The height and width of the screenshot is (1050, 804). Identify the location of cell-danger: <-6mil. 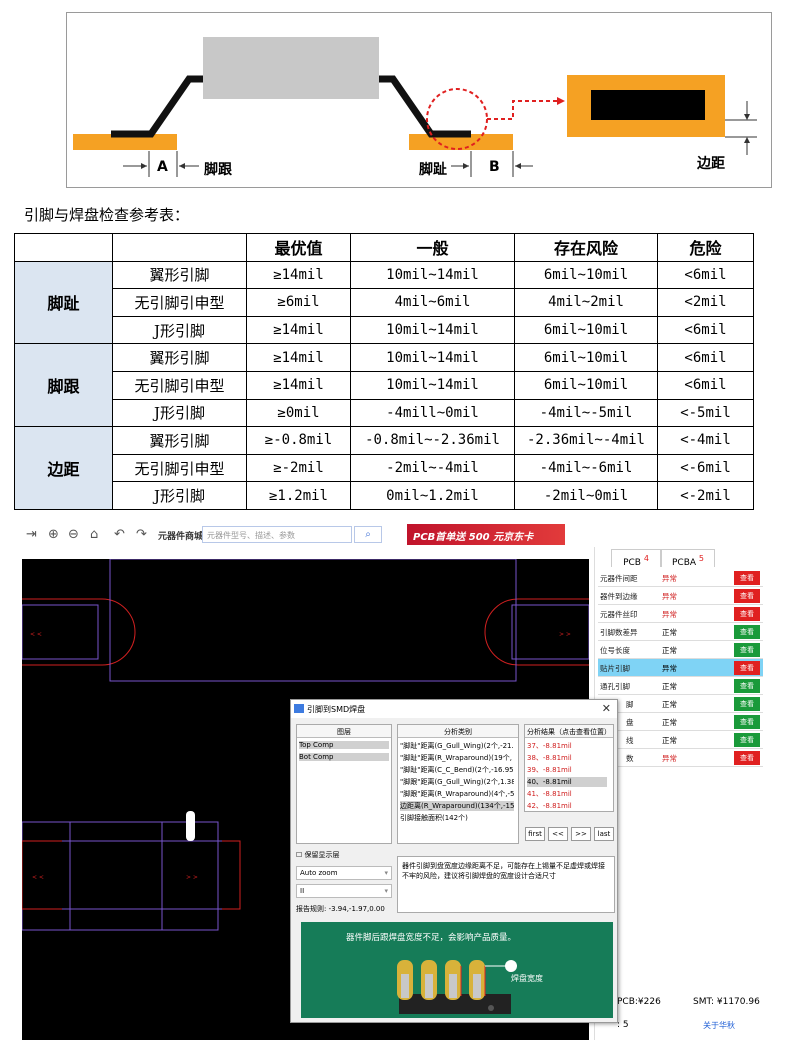
(705, 468).